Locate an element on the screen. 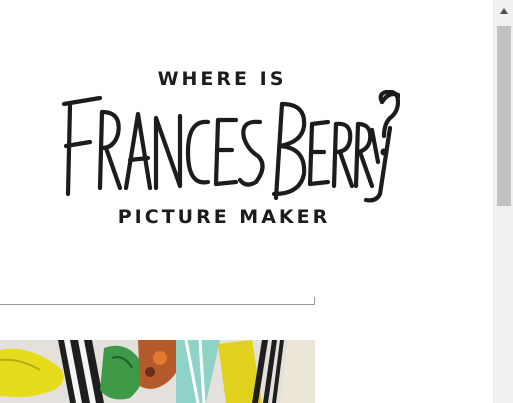 The width and height of the screenshot is (513, 403). scroll-up-button is located at coordinates (503, 11).